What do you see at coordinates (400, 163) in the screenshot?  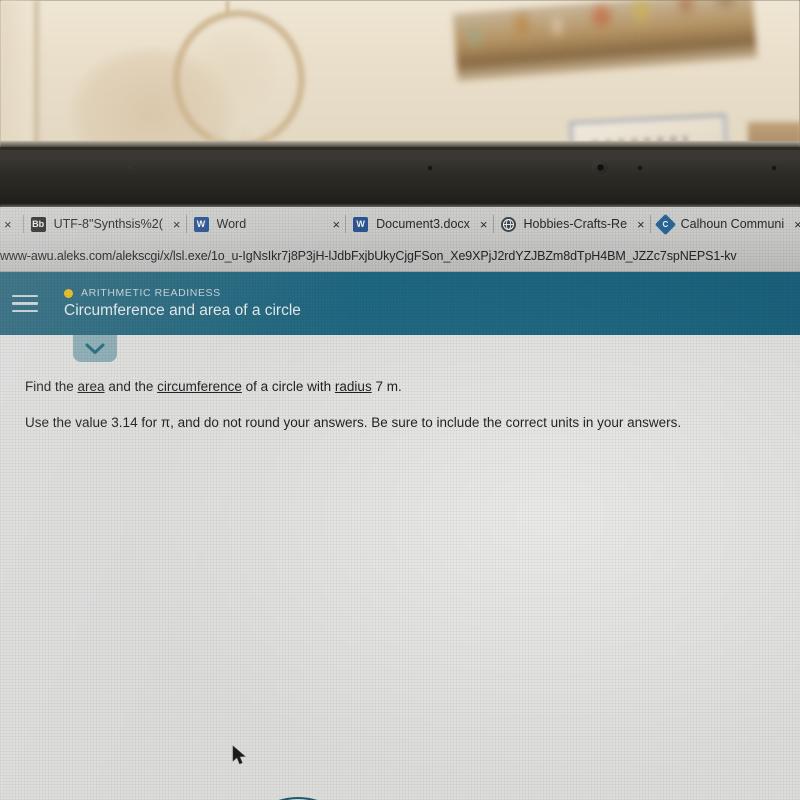 I see `bezel-sheen` at bounding box center [400, 163].